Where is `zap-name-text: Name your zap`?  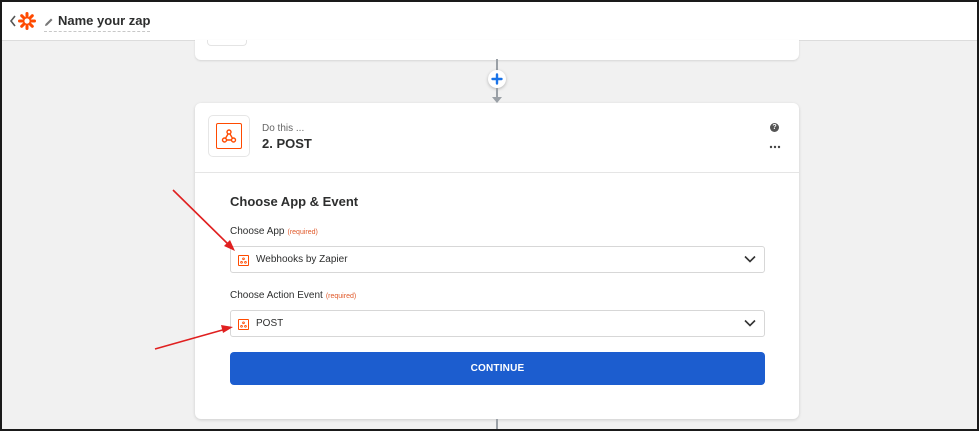 zap-name-text: Name your zap is located at coordinates (104, 20).